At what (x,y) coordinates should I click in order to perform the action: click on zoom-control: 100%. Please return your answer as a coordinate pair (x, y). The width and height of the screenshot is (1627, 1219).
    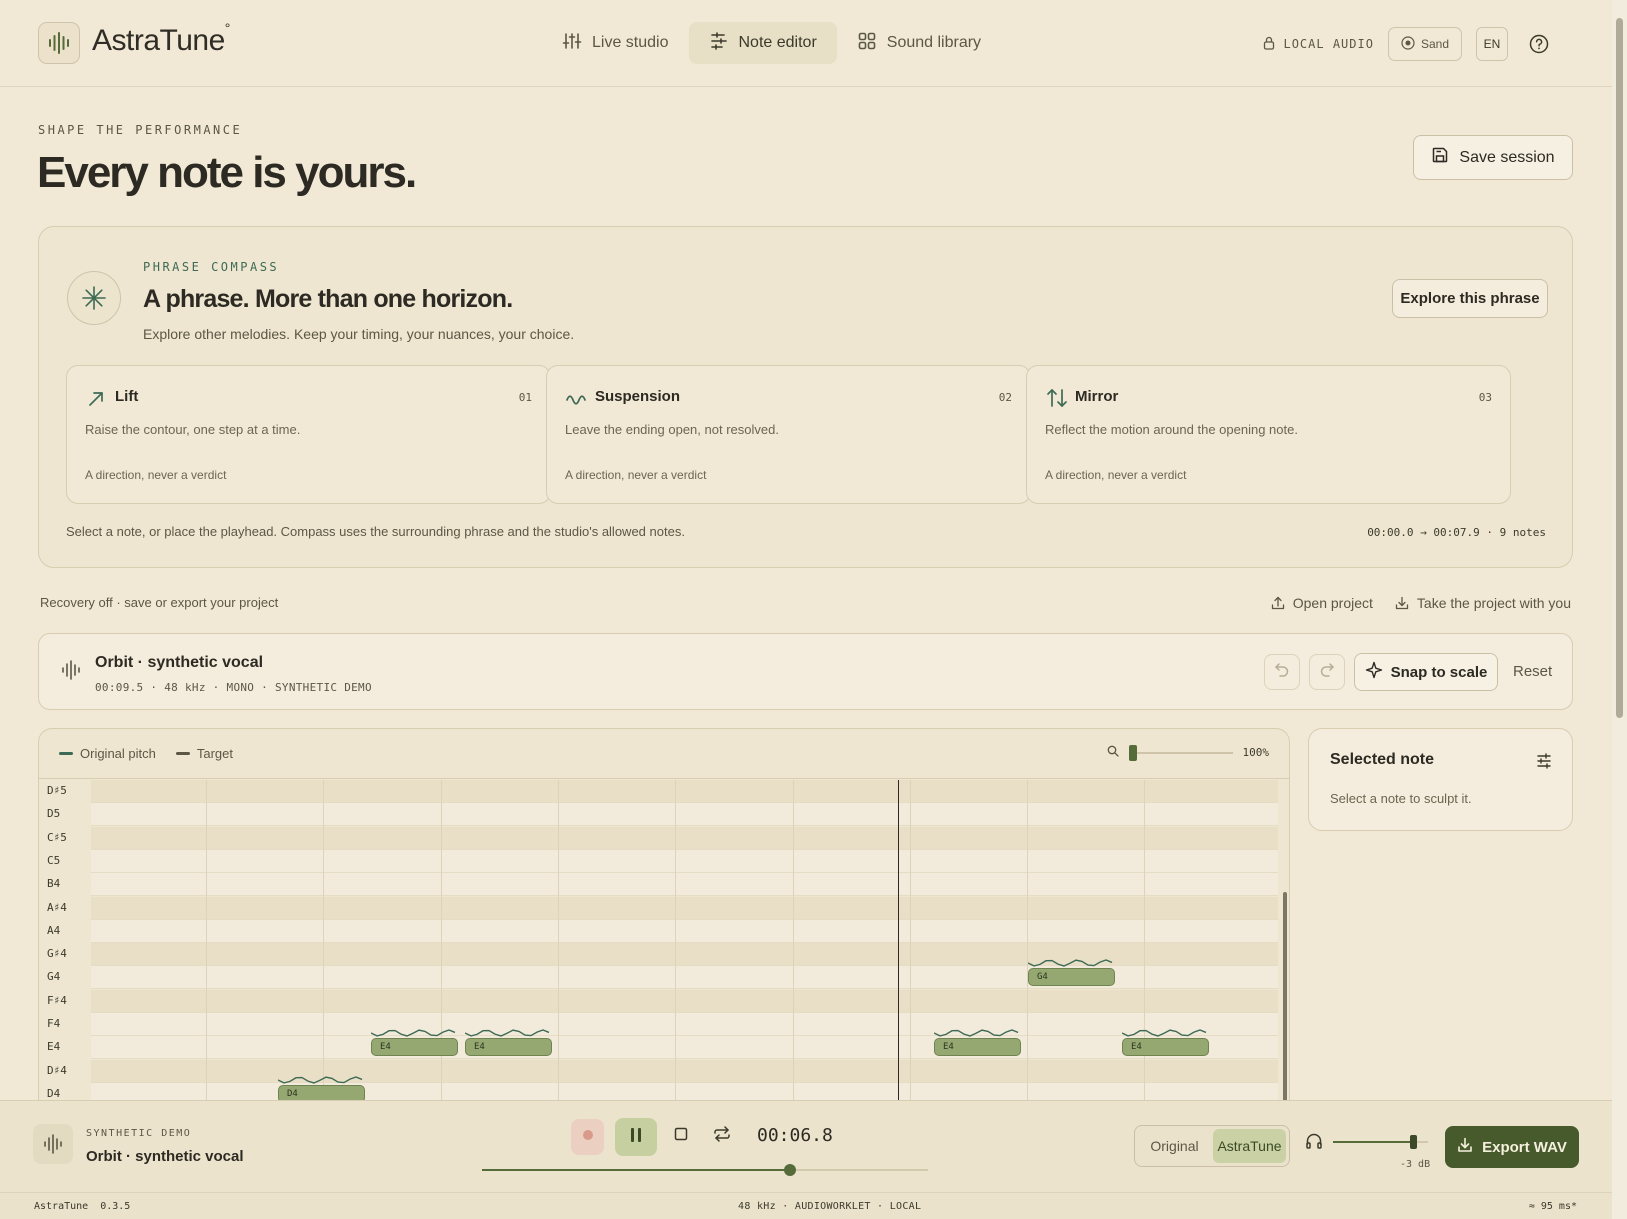
    Looking at the image, I should click on (1188, 752).